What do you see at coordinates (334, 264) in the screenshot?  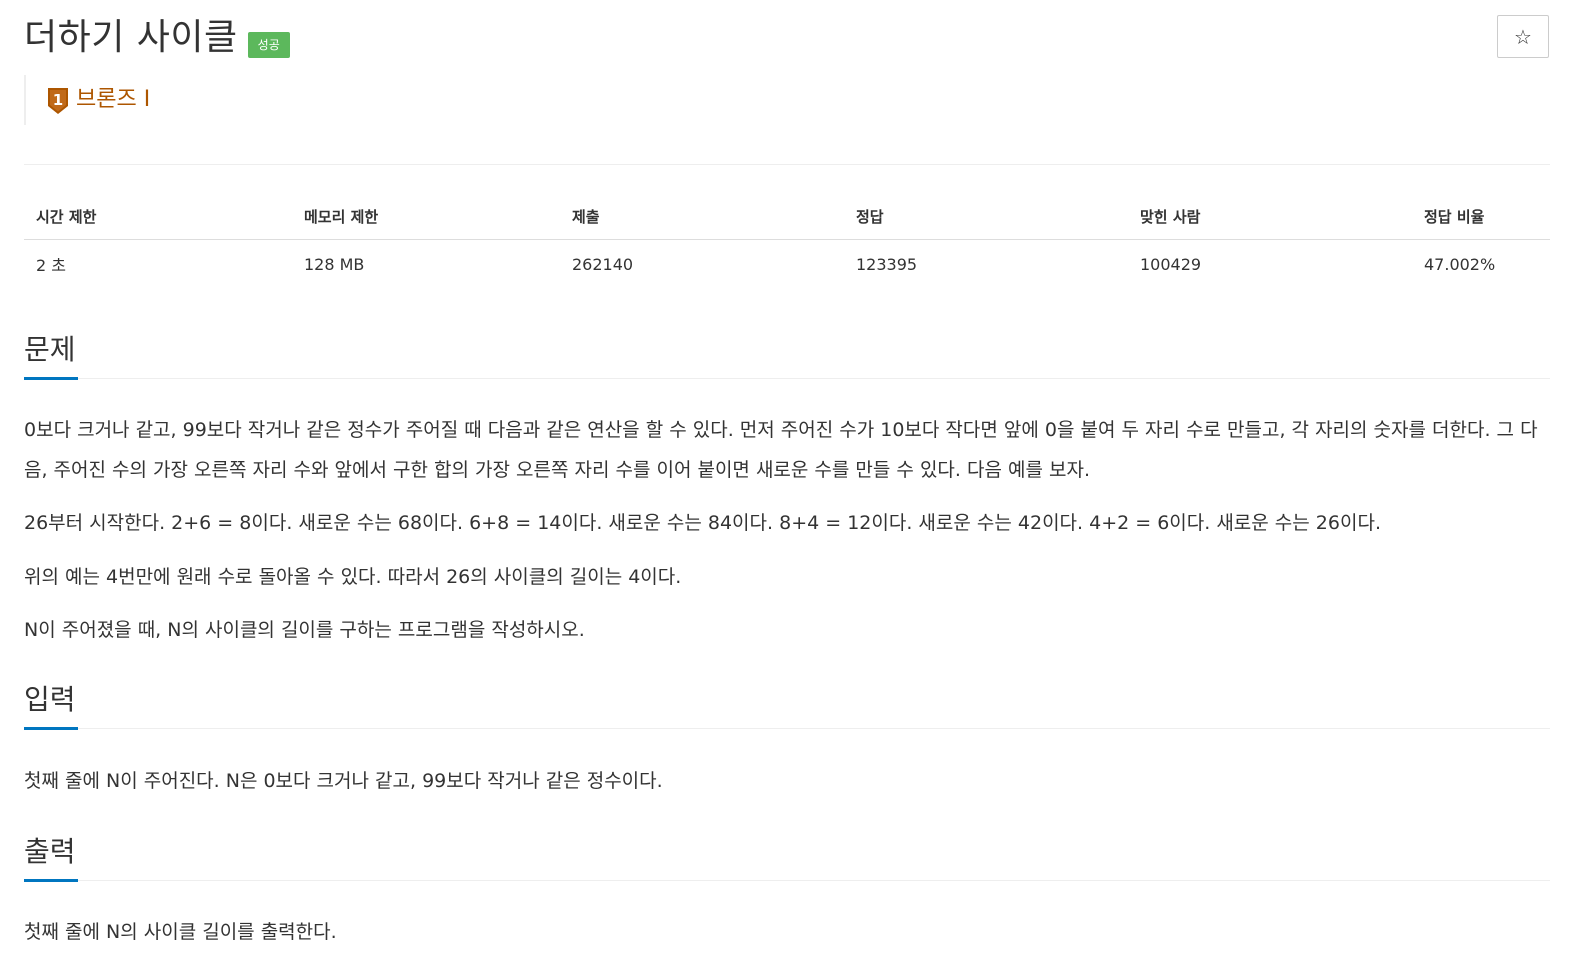 I see `value-memory-limit: 128 MB` at bounding box center [334, 264].